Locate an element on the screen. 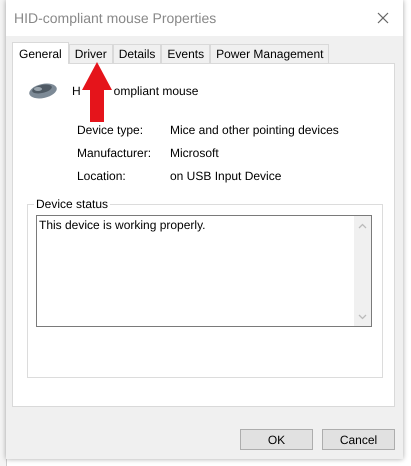 This screenshot has height=466, width=411. device-name: ompliant mouse is located at coordinates (156, 91).